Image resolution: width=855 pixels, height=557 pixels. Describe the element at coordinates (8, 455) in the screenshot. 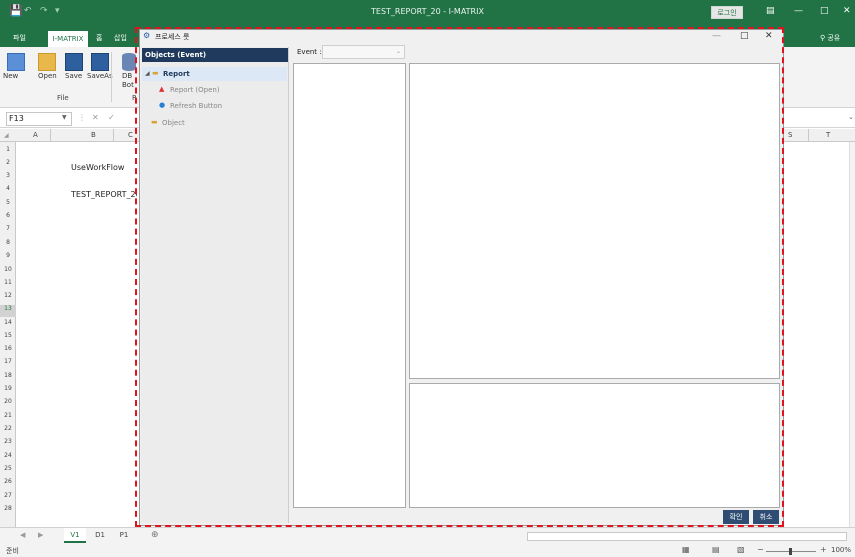

I see `row-header: 24` at that location.